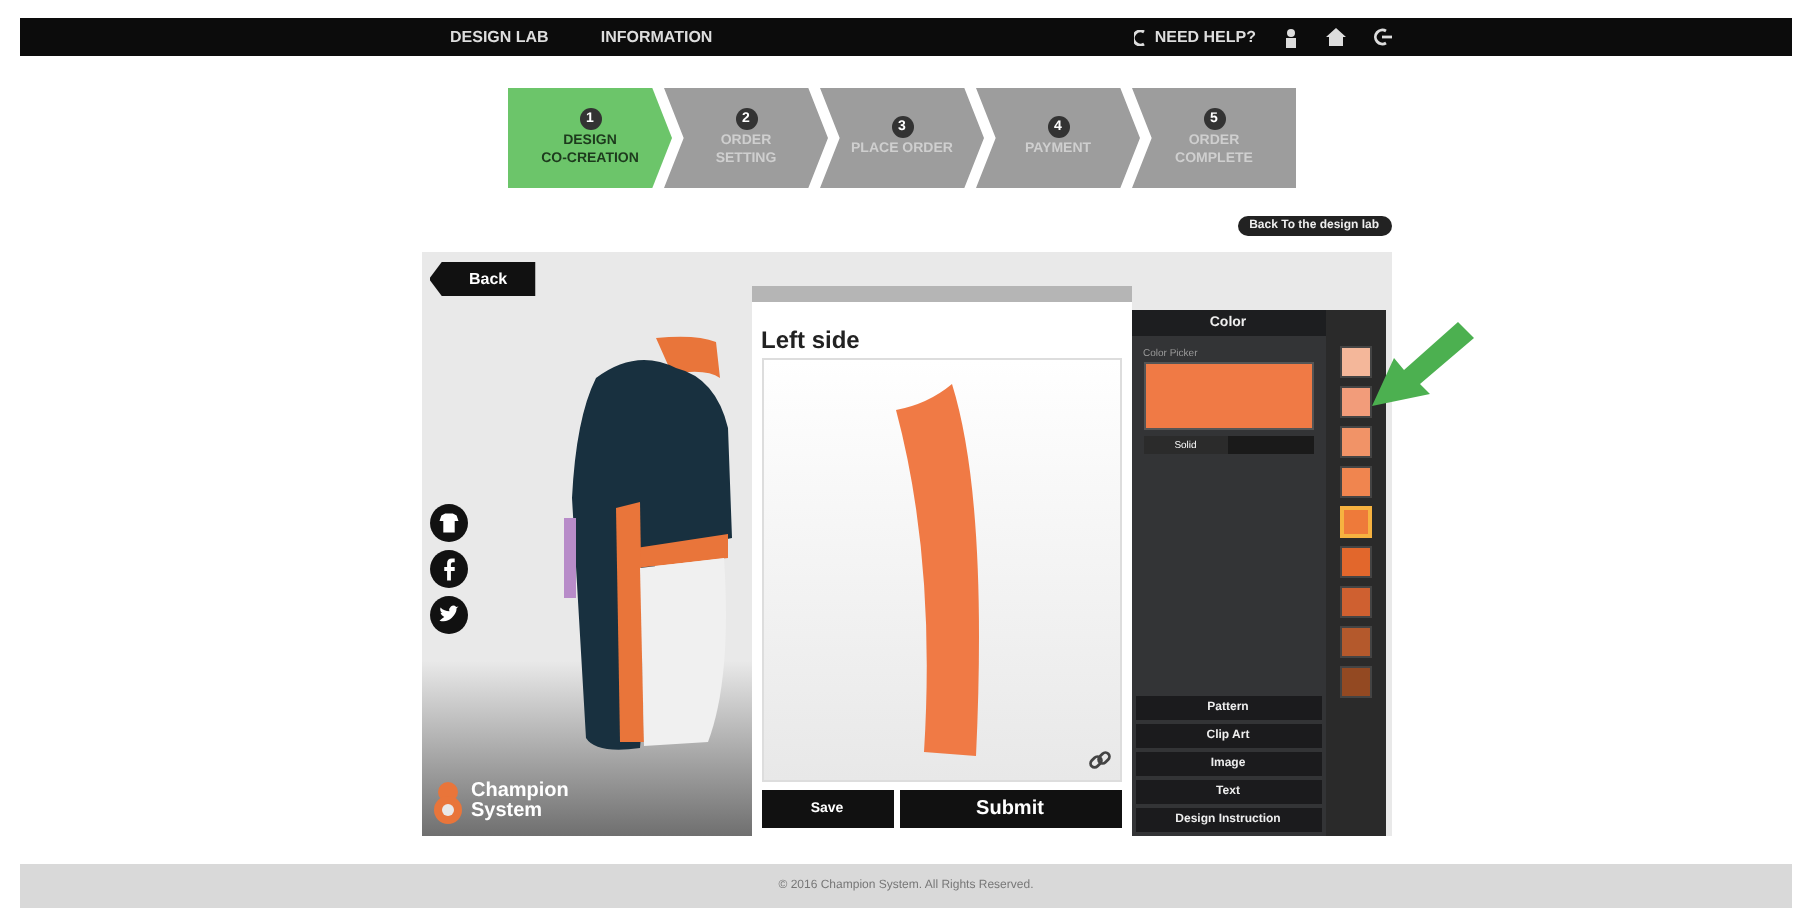 The height and width of the screenshot is (908, 1812). Describe the element at coordinates (1228, 396) in the screenshot. I see `color-picker-field` at that location.